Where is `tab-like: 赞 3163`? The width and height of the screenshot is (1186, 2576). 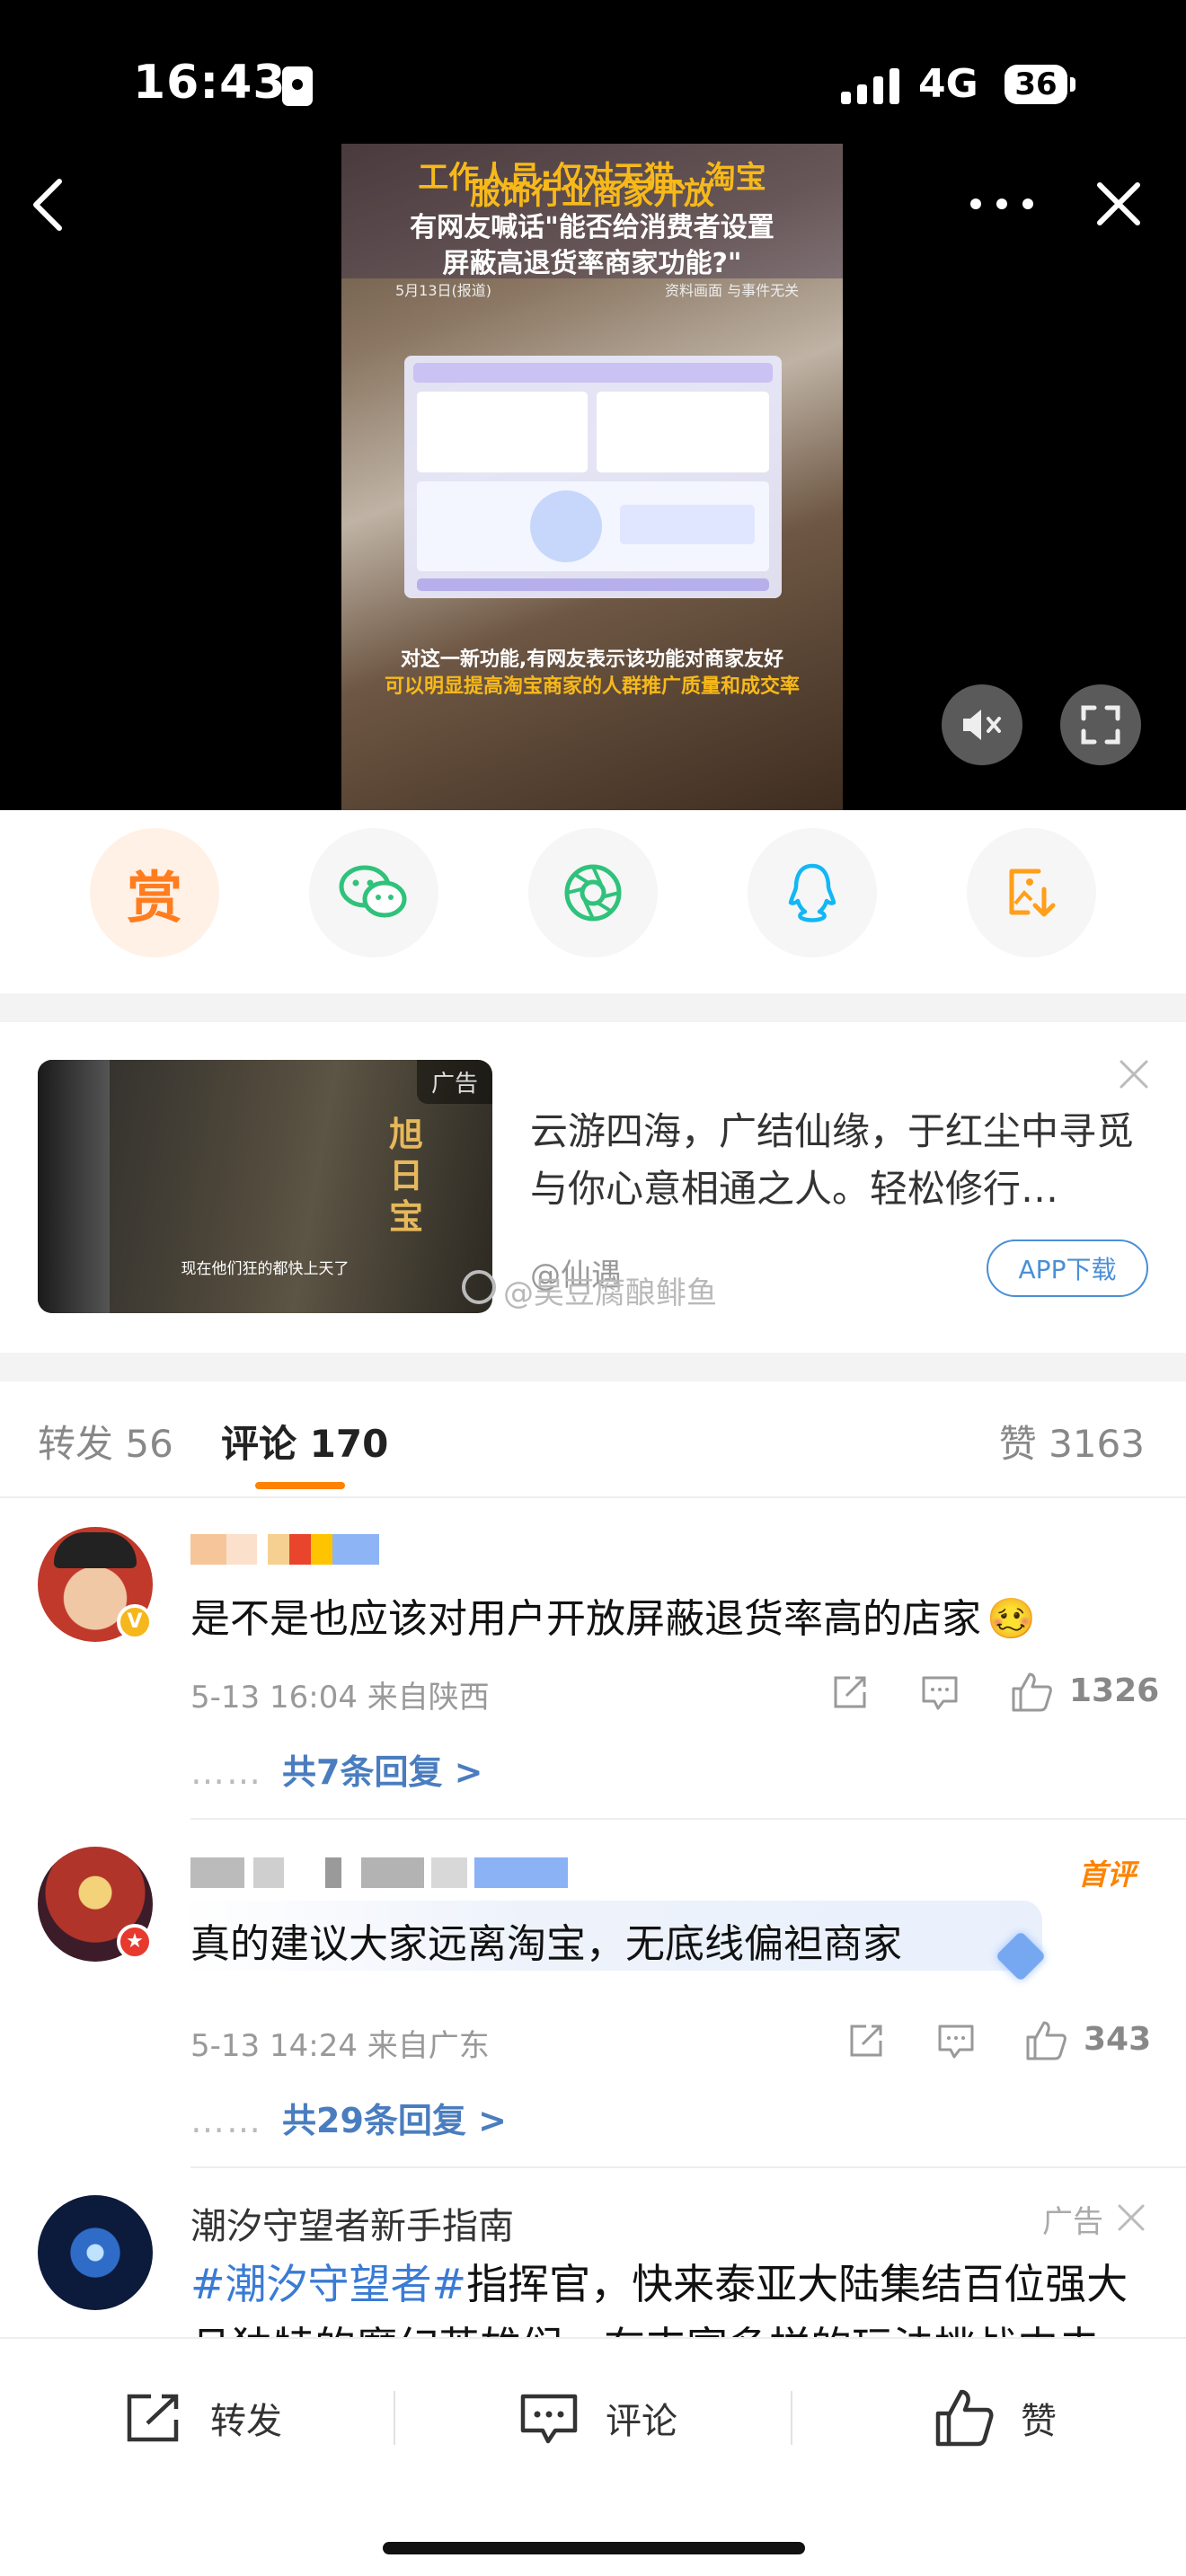 tab-like: 赞 3163 is located at coordinates (1072, 1441).